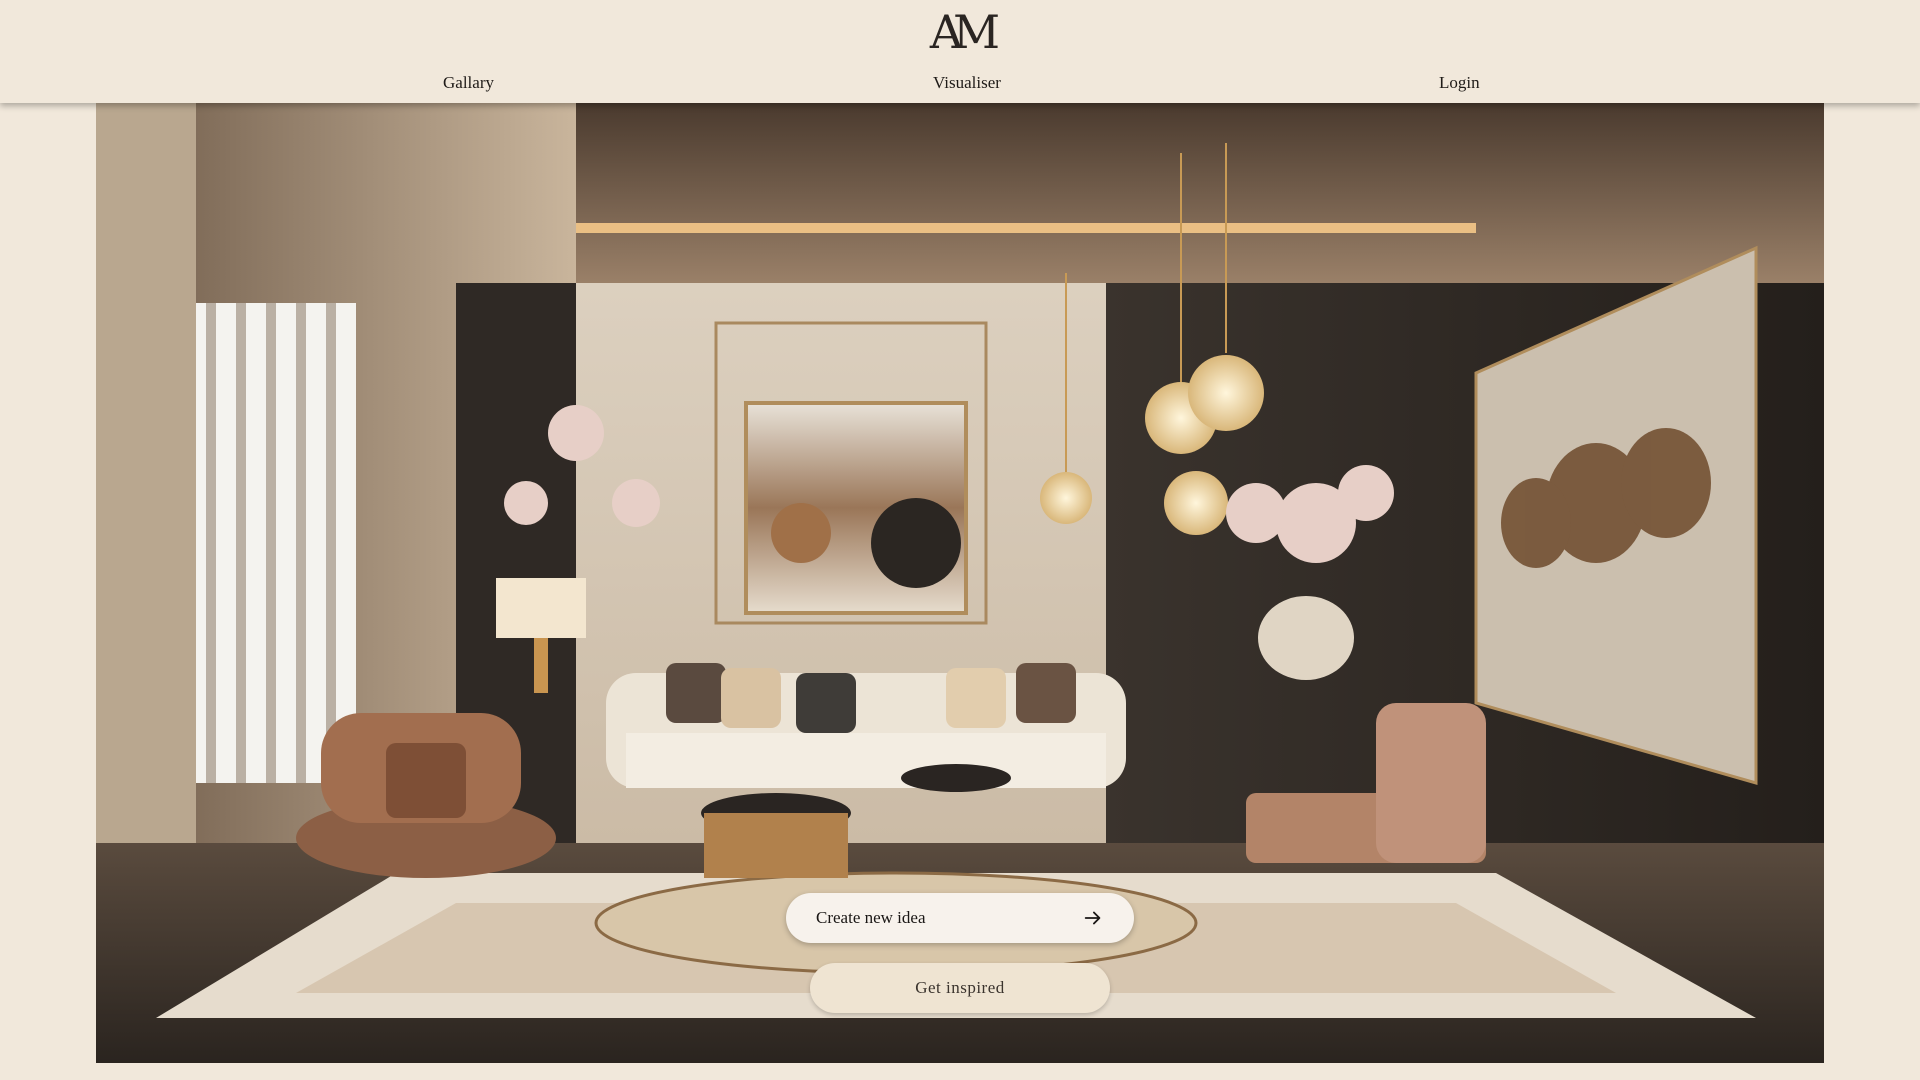 The width and height of the screenshot is (1920, 1080). Describe the element at coordinates (960, 32) in the screenshot. I see `brand-logo: AM` at that location.